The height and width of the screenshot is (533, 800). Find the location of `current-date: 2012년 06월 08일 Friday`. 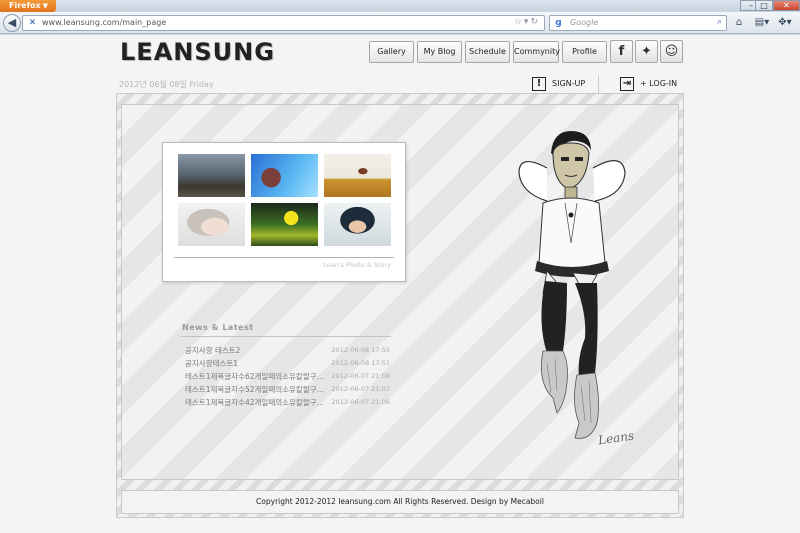

current-date: 2012년 06월 08일 Friday is located at coordinates (166, 84).